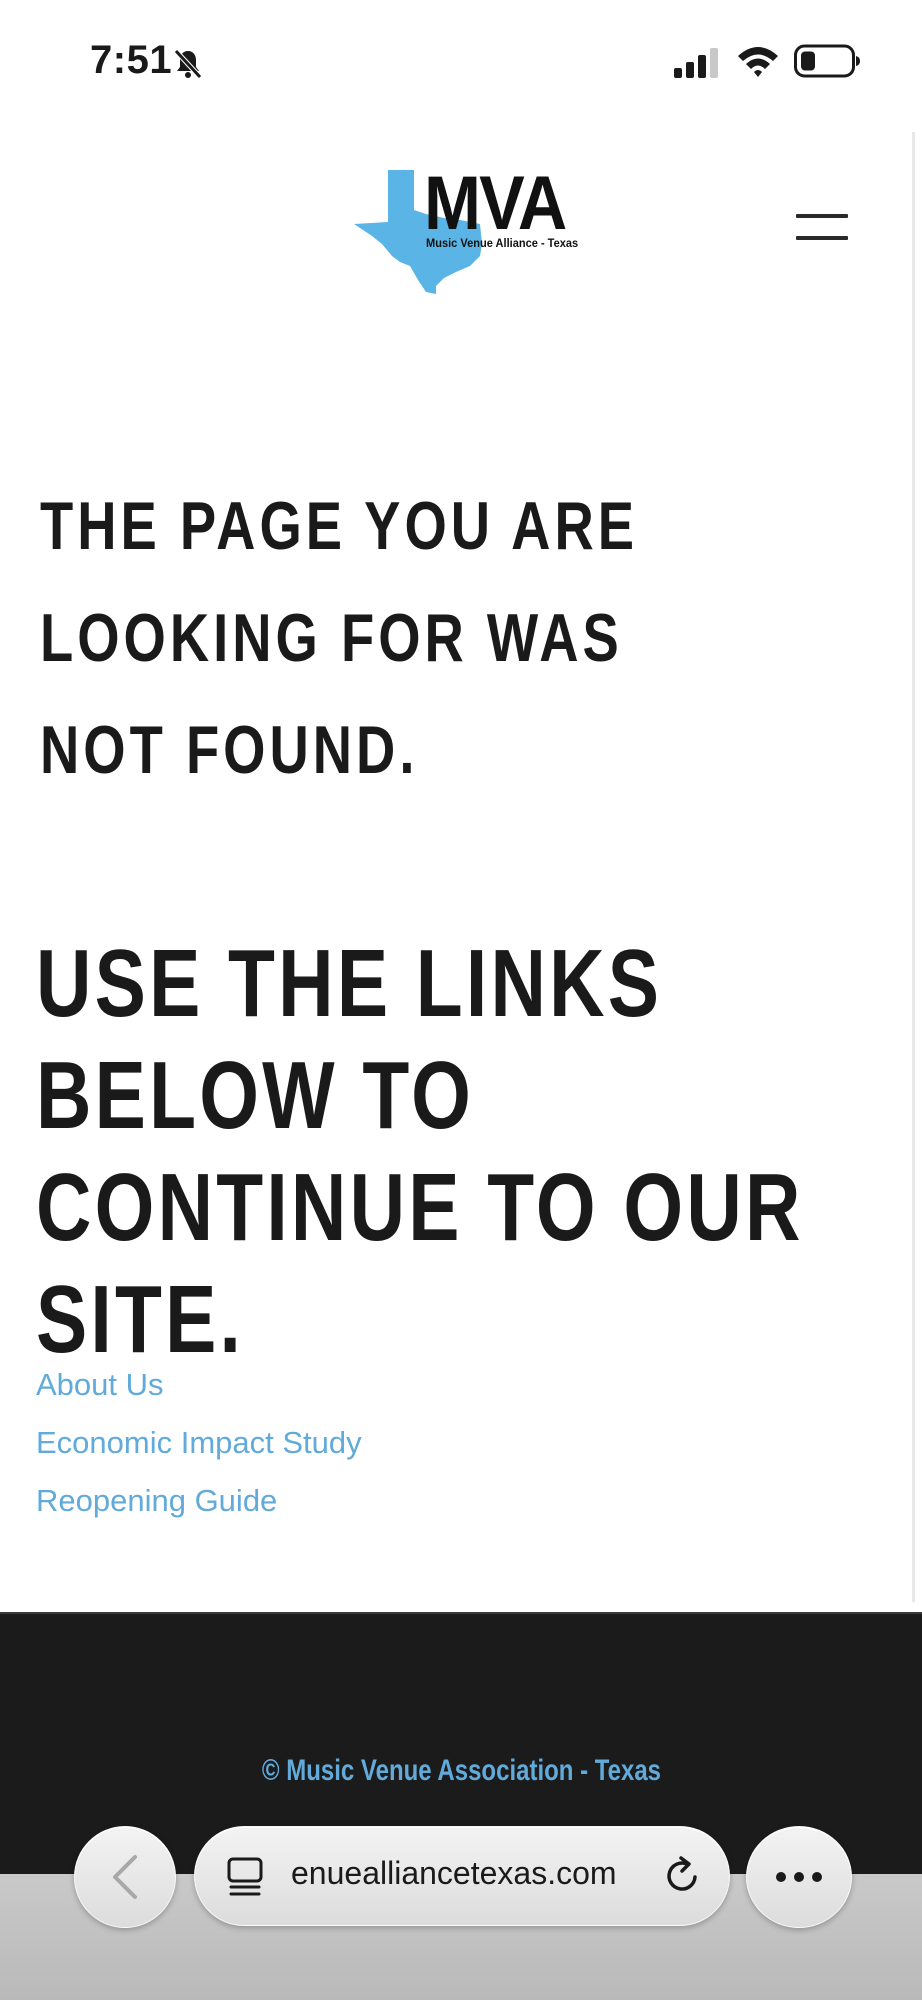 The height and width of the screenshot is (2000, 922). I want to click on copyright-text: © Music Venue Association - Texas, so click(461, 1770).